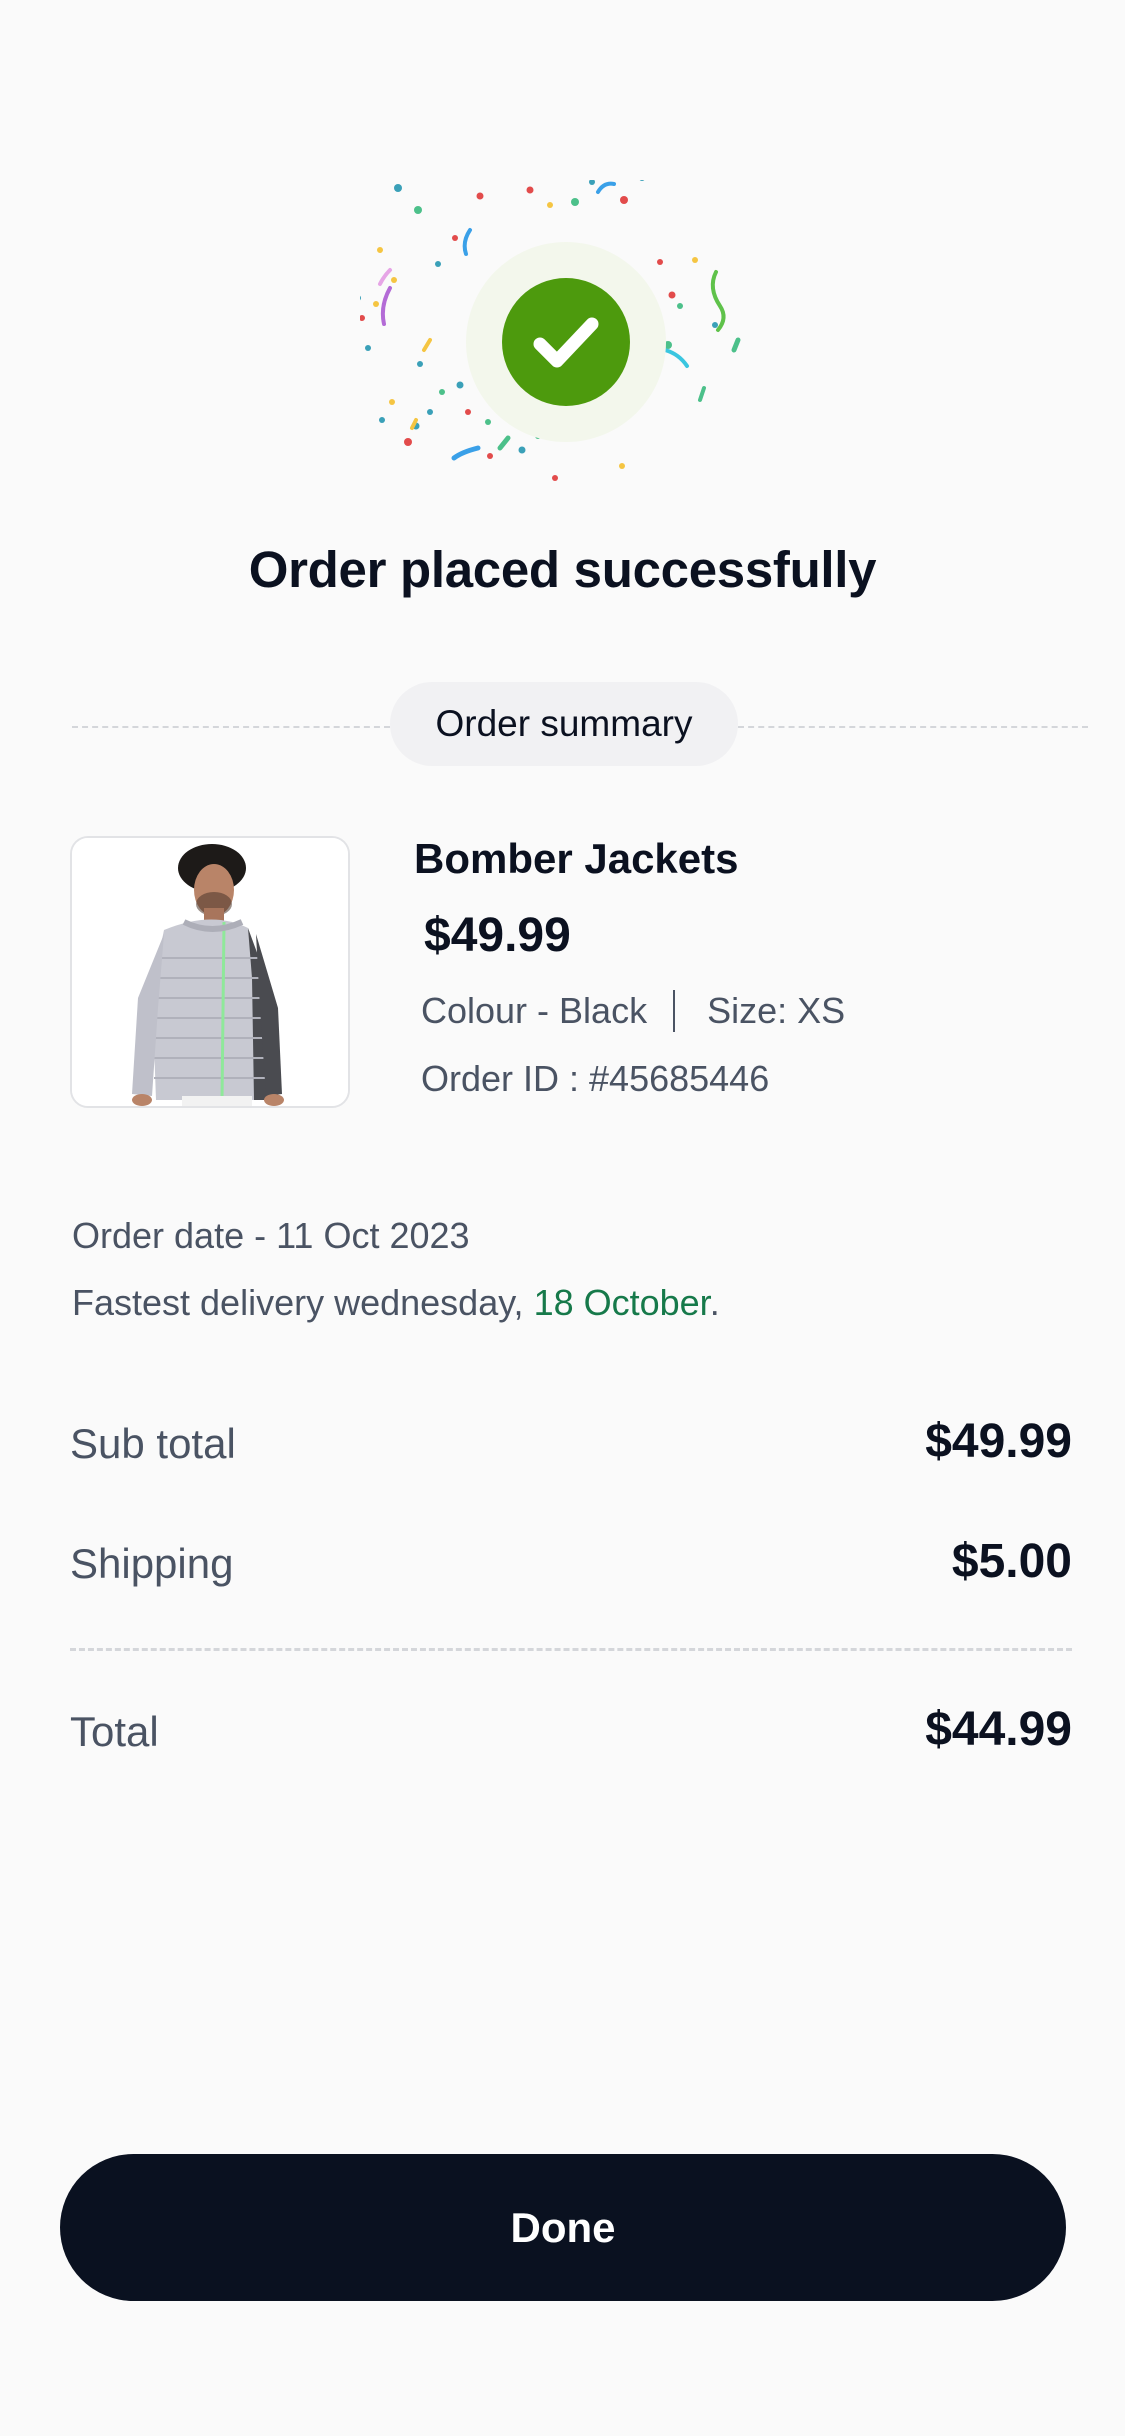 This screenshot has width=1125, height=2436. Describe the element at coordinates (674, 1011) in the screenshot. I see `attribute-separator` at that location.